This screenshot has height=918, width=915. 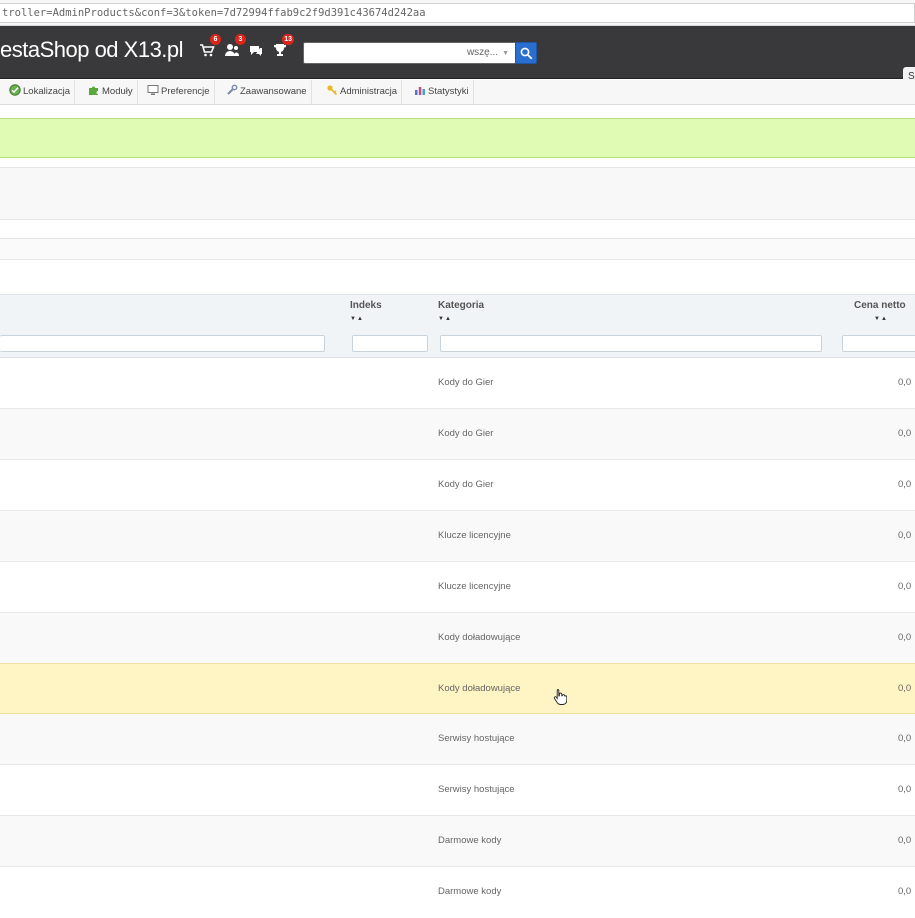 What do you see at coordinates (117, 91) in the screenshot?
I see `menu-label: Moduły` at bounding box center [117, 91].